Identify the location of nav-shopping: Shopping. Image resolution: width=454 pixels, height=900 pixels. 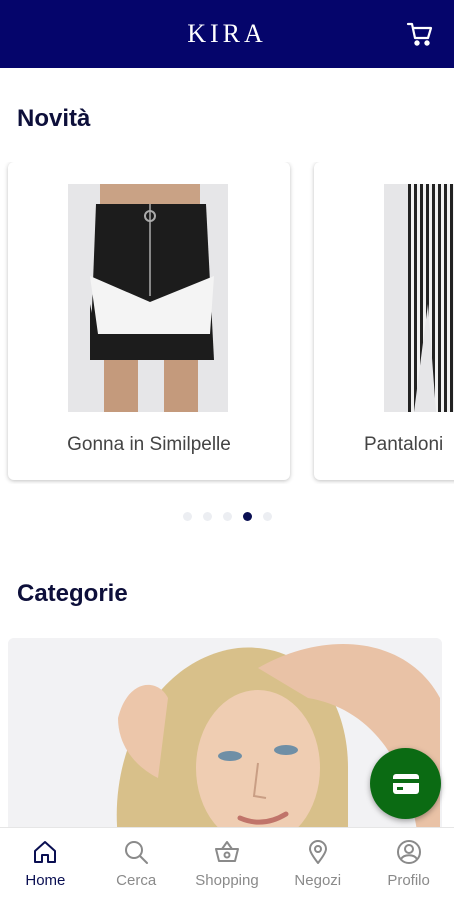
(227, 858).